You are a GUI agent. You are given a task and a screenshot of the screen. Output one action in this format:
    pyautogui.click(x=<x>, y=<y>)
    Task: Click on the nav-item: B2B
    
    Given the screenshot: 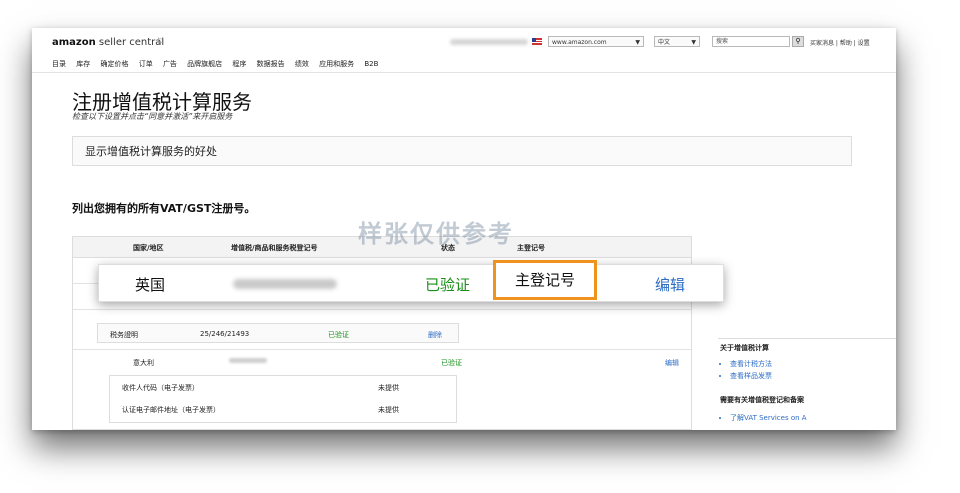 What is the action you would take?
    pyautogui.click(x=371, y=64)
    